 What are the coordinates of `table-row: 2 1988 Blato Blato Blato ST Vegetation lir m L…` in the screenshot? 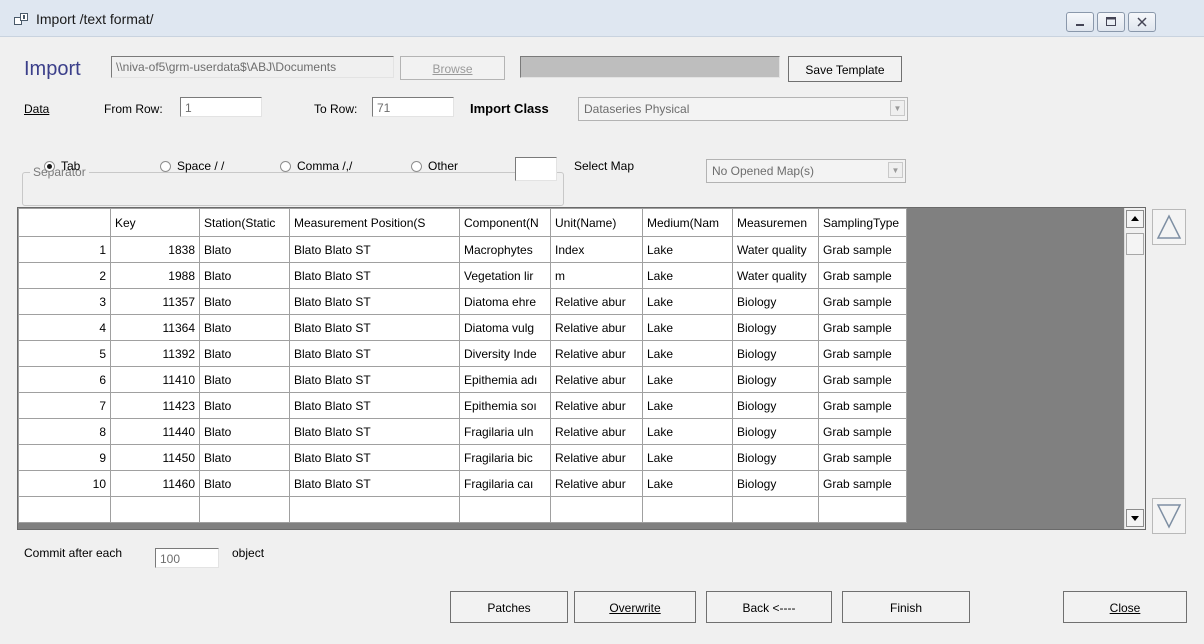 It's located at (462, 275).